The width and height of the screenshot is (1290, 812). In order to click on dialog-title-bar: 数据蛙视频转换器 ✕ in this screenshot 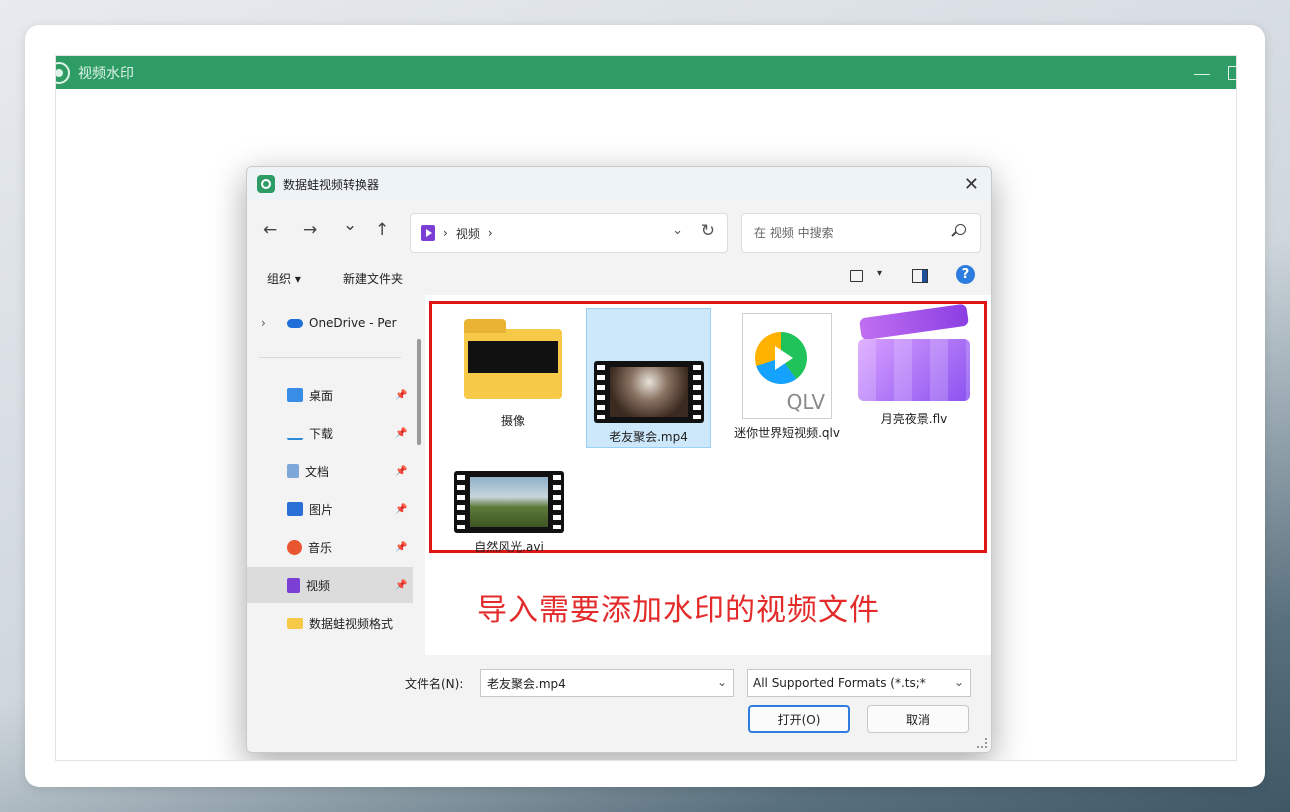, I will do `click(619, 184)`.